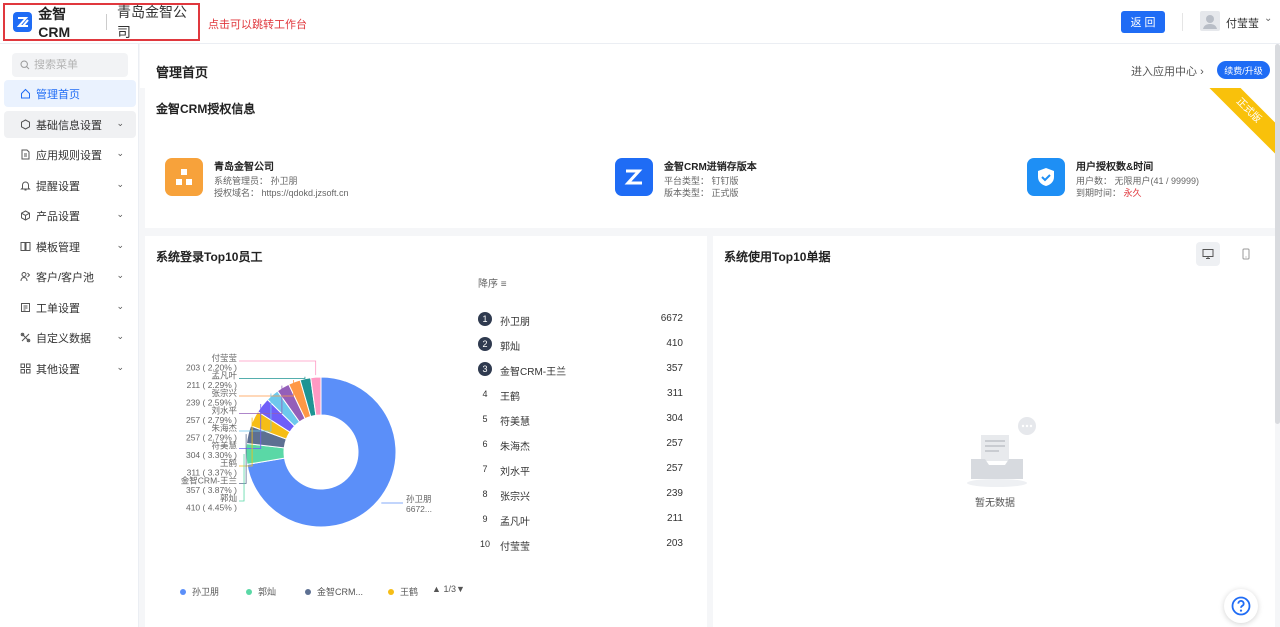 The image size is (1280, 627). I want to click on rank-employee-name: 刘水平, so click(515, 472).